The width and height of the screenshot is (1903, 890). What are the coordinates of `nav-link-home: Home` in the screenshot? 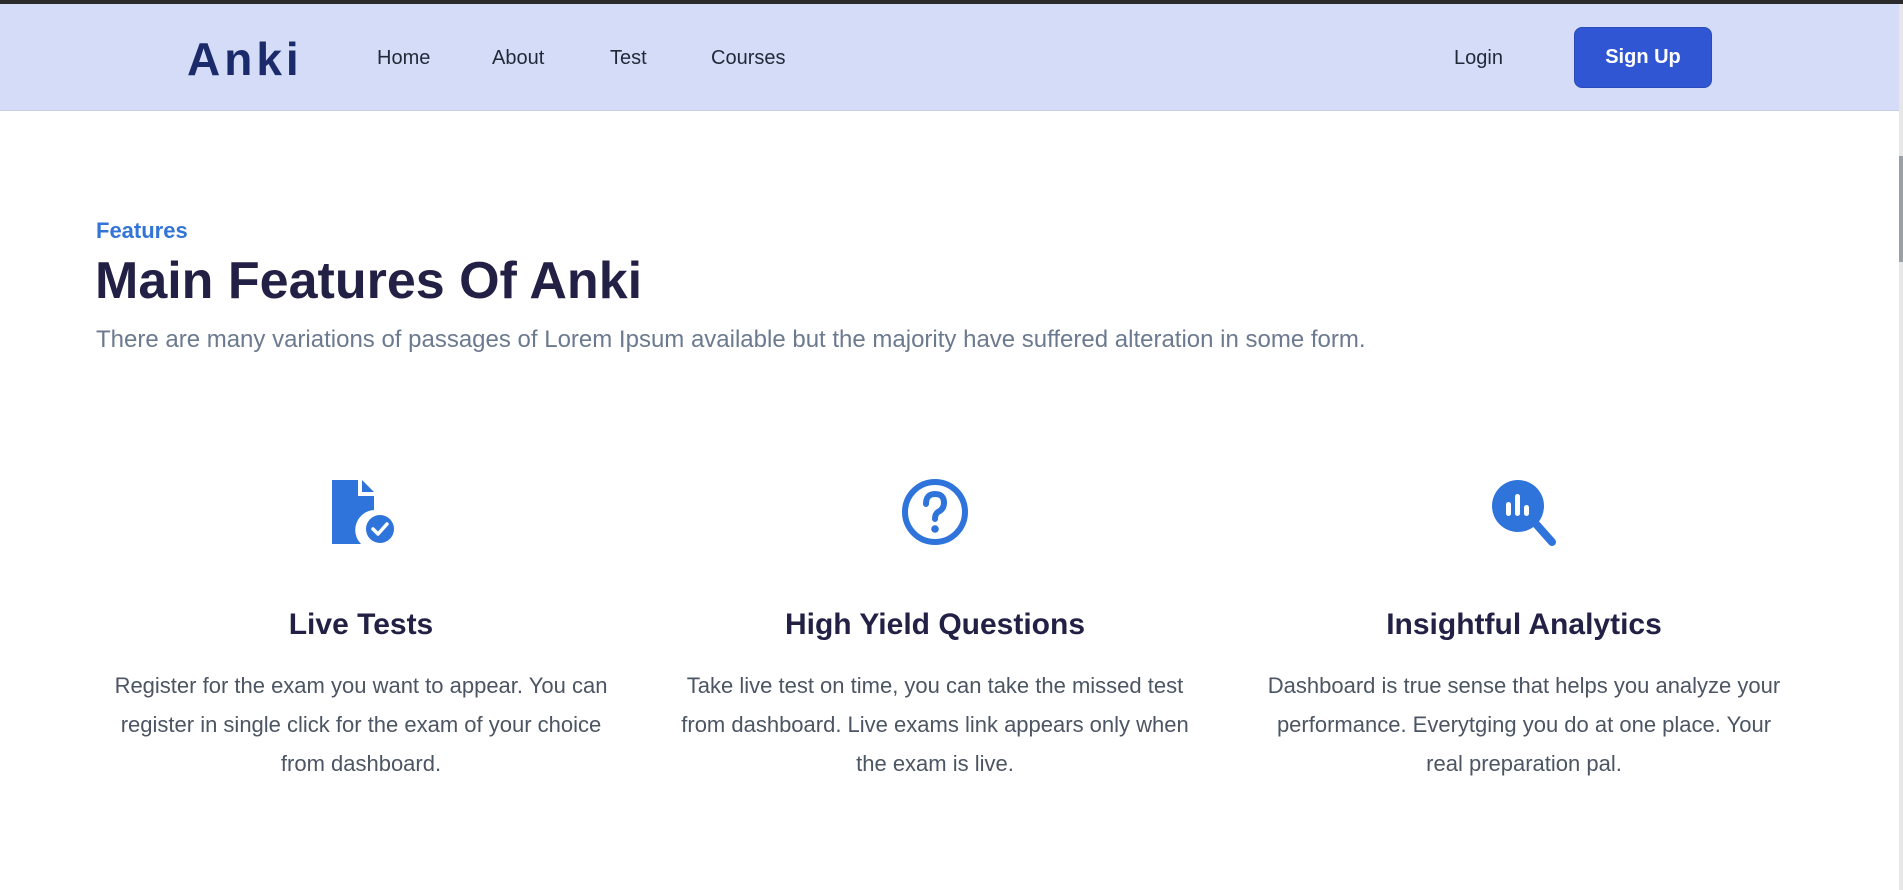 It's located at (403, 58).